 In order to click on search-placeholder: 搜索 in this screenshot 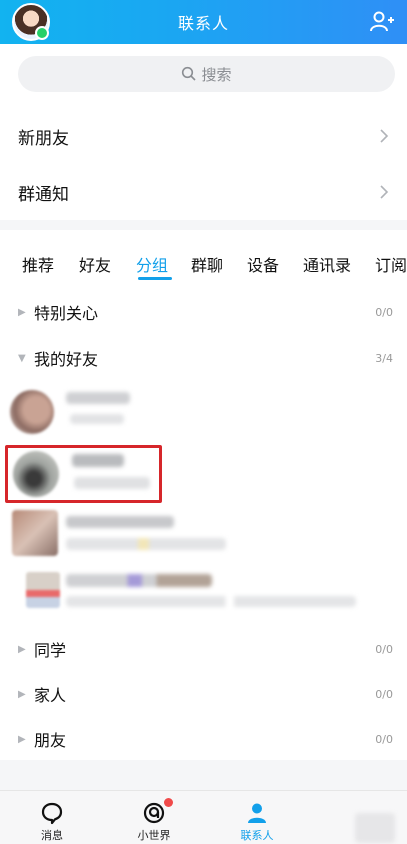, I will do `click(216, 74)`.